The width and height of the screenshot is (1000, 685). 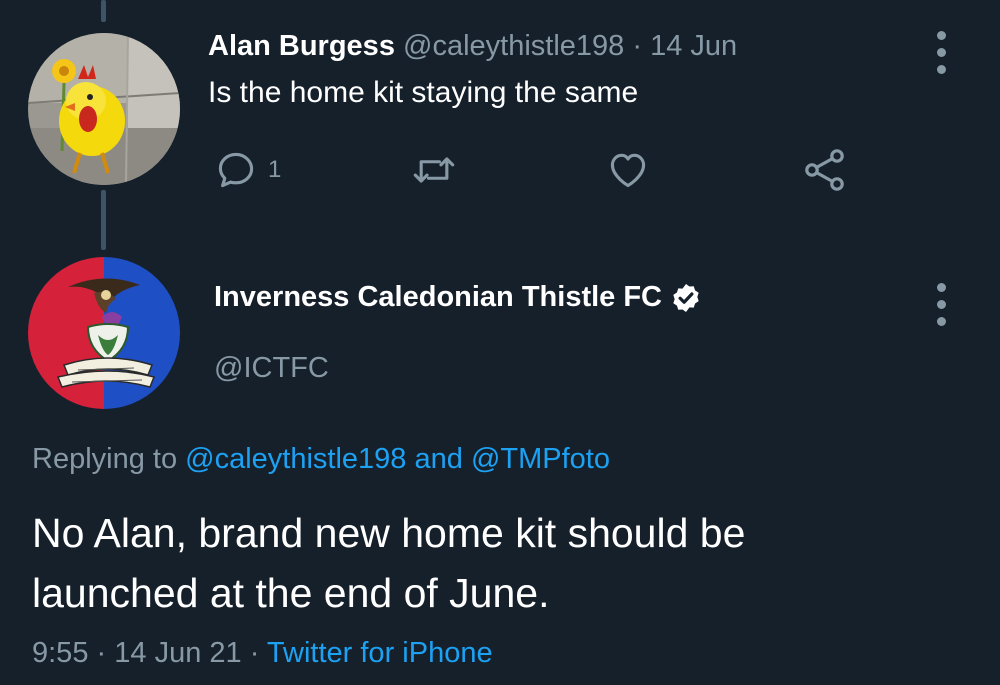 I want to click on like-icon, so click(x=628, y=170).